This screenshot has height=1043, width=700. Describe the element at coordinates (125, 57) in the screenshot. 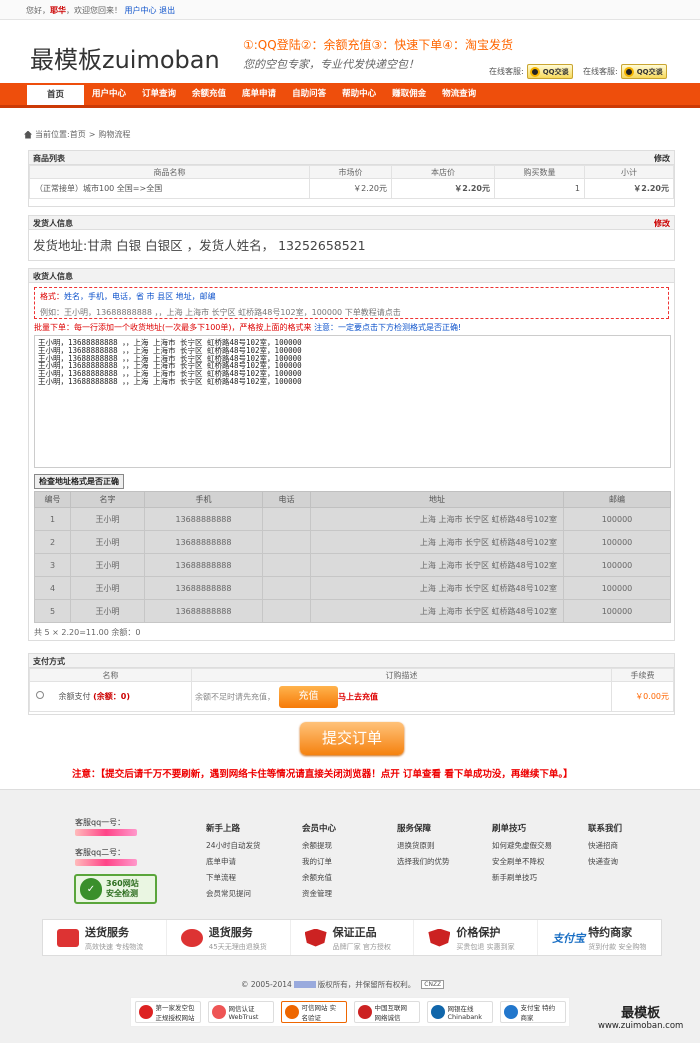

I see `site-logo: 最模板zuimoban` at that location.